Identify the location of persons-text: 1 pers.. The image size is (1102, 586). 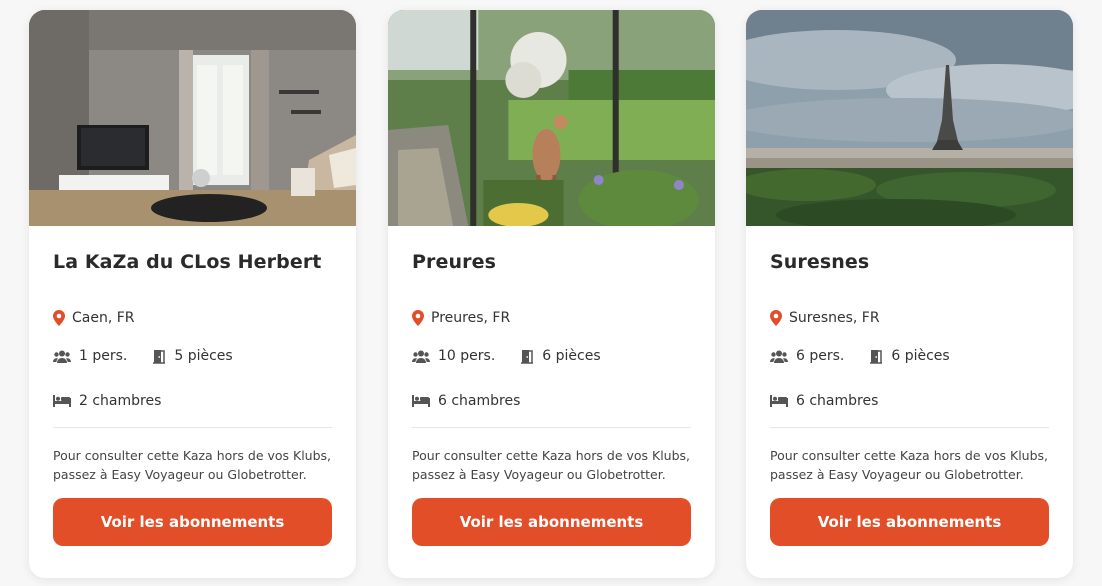
(103, 356).